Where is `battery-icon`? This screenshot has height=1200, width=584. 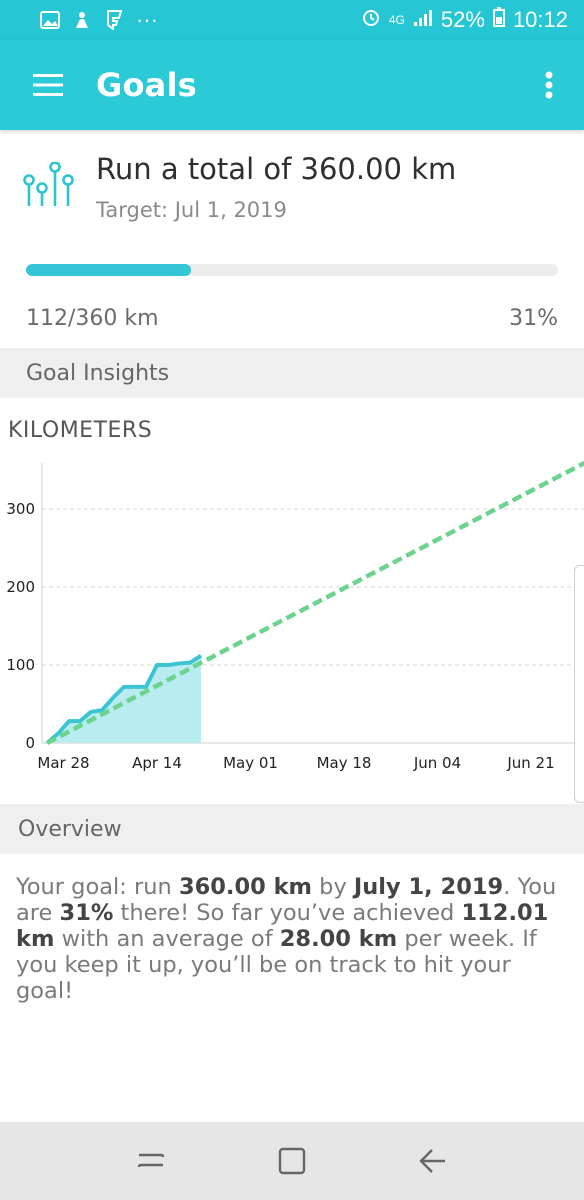
battery-icon is located at coordinates (498, 20).